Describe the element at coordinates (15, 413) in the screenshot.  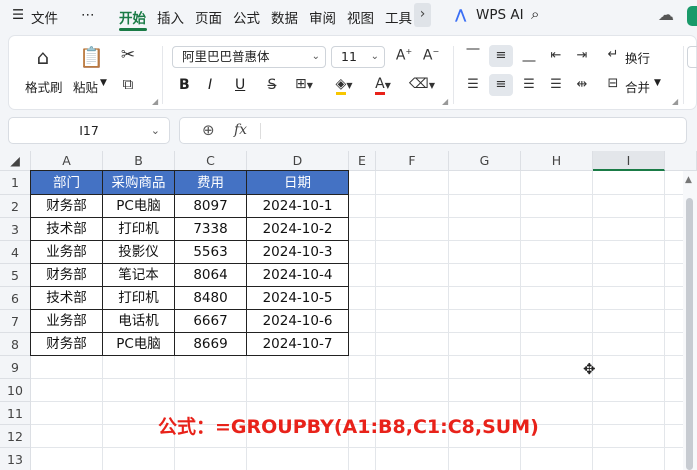
I see `row-header-11: 11` at that location.